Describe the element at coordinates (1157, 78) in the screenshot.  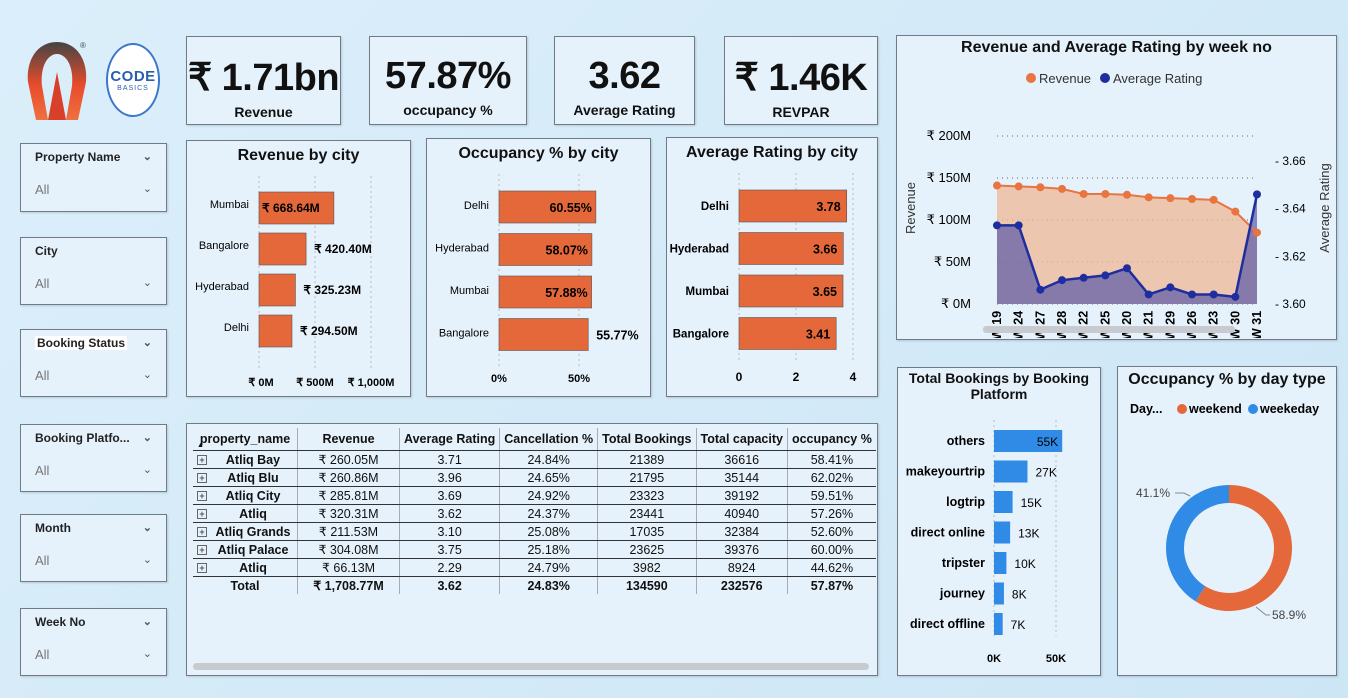
I see `legend-label: Average Rating` at that location.